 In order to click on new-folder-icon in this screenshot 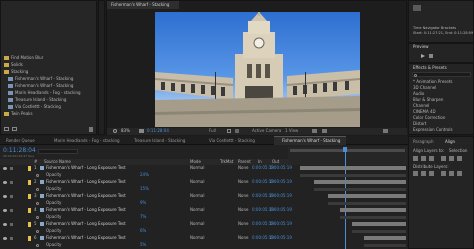, I will do `click(6, 129)`.